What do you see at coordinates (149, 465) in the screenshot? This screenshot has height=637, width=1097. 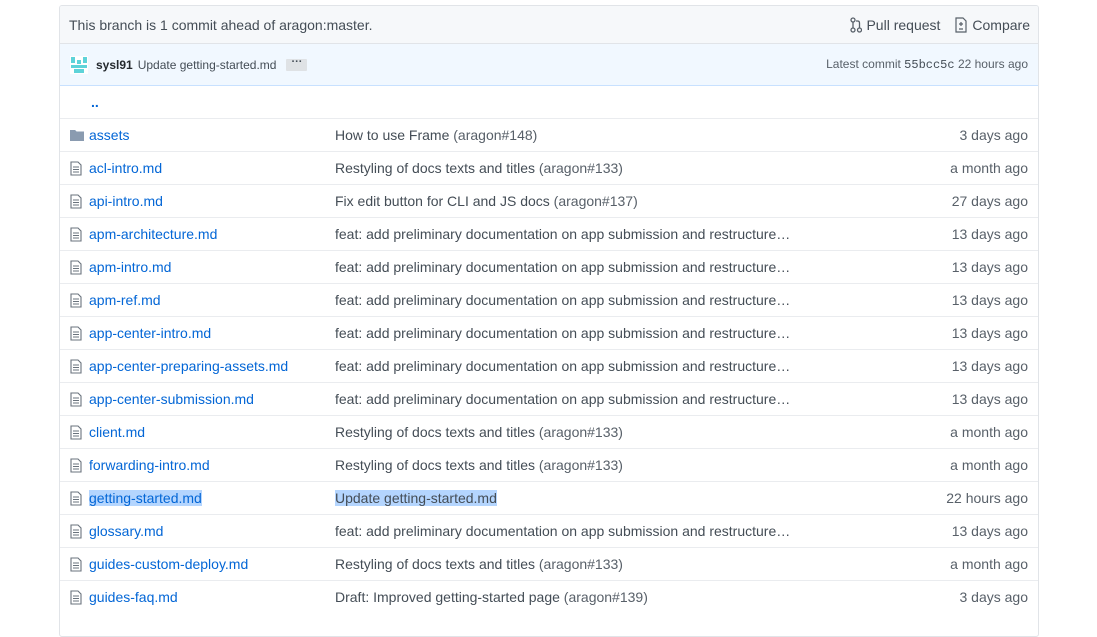 I see `file-name-link: forwarding-intro.md` at bounding box center [149, 465].